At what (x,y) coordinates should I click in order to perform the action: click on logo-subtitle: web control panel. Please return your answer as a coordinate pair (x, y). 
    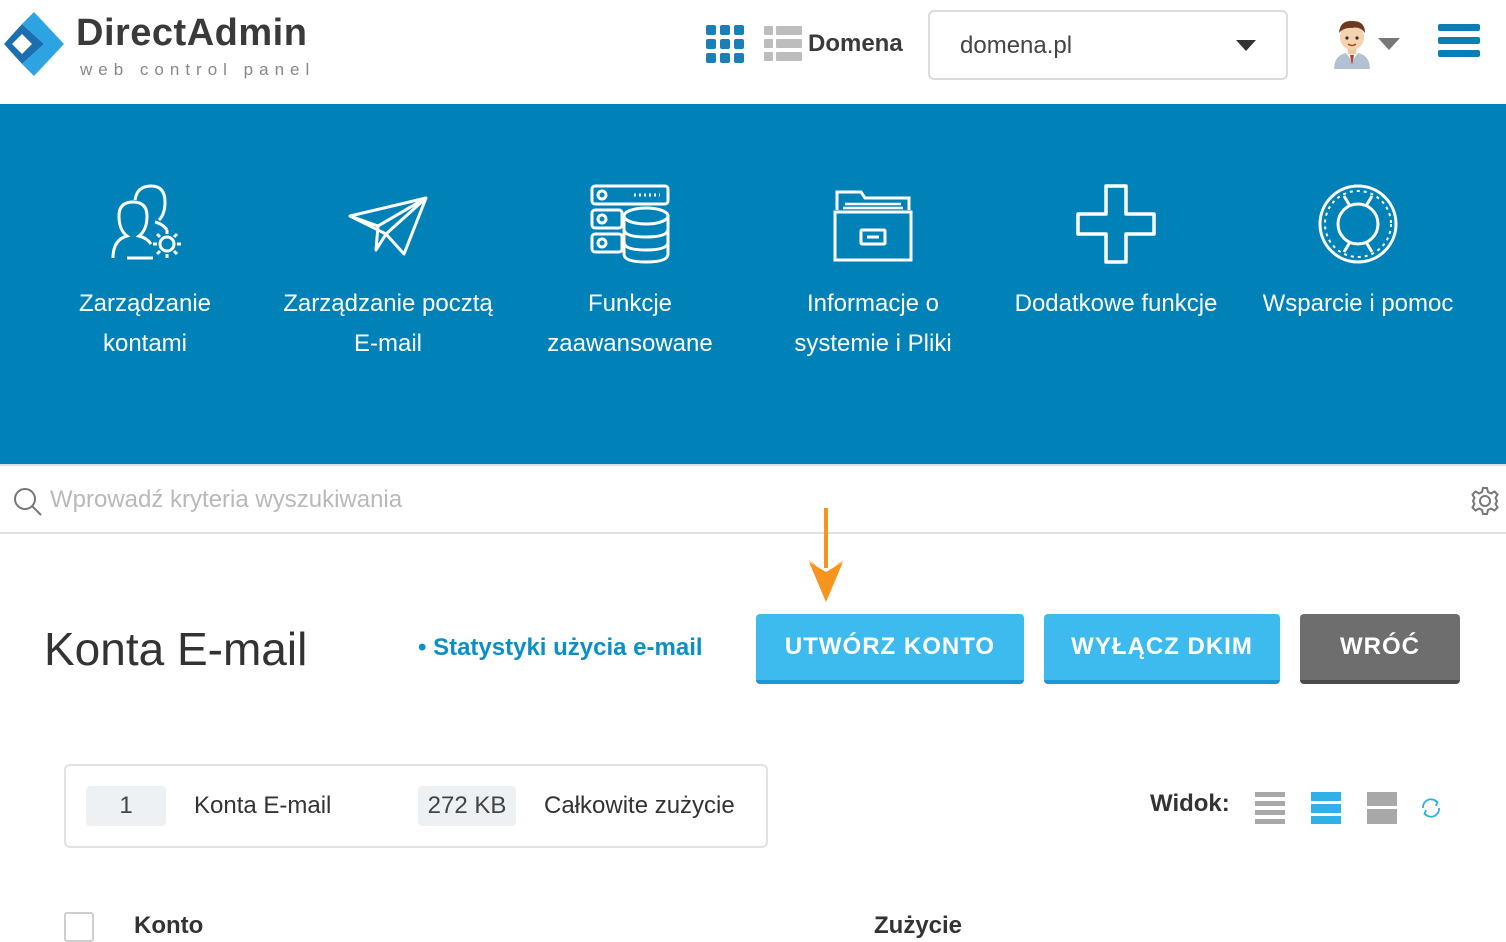
    Looking at the image, I should click on (198, 69).